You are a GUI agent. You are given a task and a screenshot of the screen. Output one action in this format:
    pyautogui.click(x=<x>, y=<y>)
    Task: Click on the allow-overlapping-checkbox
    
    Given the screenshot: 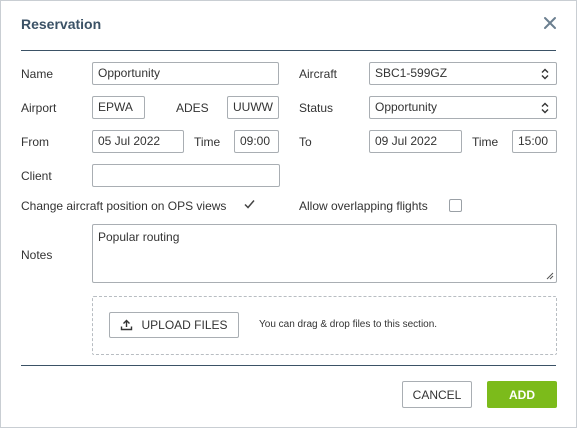 What is the action you would take?
    pyautogui.click(x=455, y=205)
    